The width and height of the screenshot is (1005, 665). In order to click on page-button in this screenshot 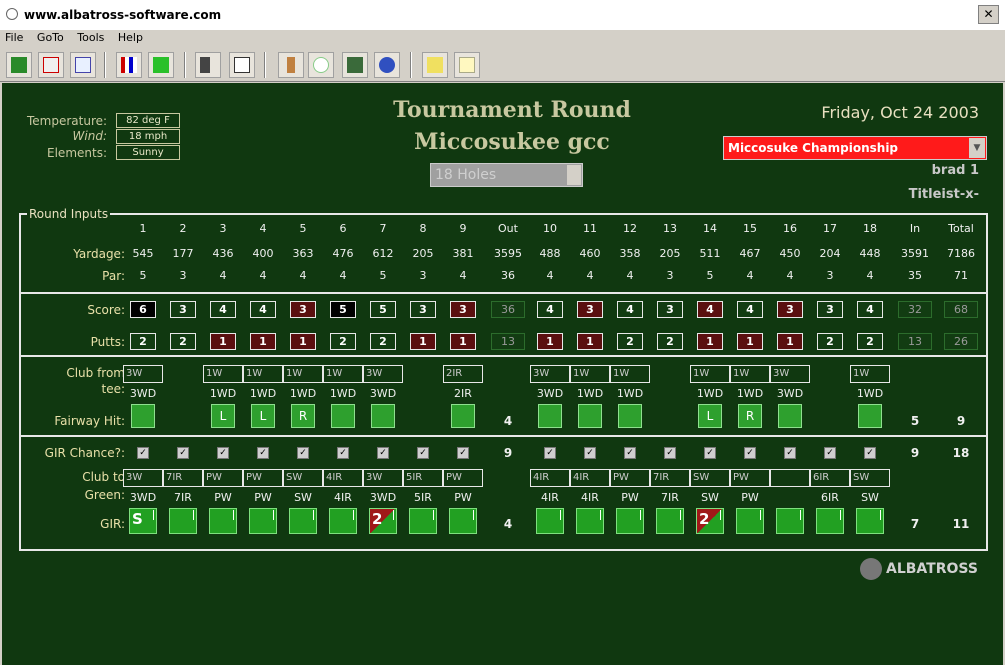, I will do `click(467, 65)`.